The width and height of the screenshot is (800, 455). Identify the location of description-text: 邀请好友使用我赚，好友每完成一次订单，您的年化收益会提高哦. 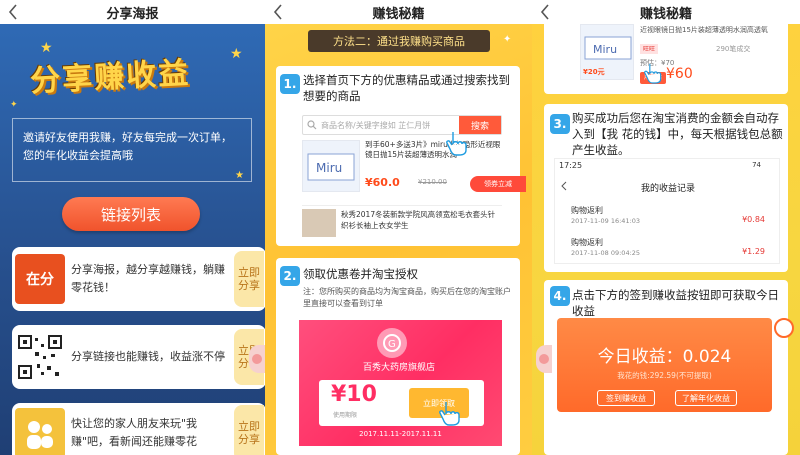
(127, 146).